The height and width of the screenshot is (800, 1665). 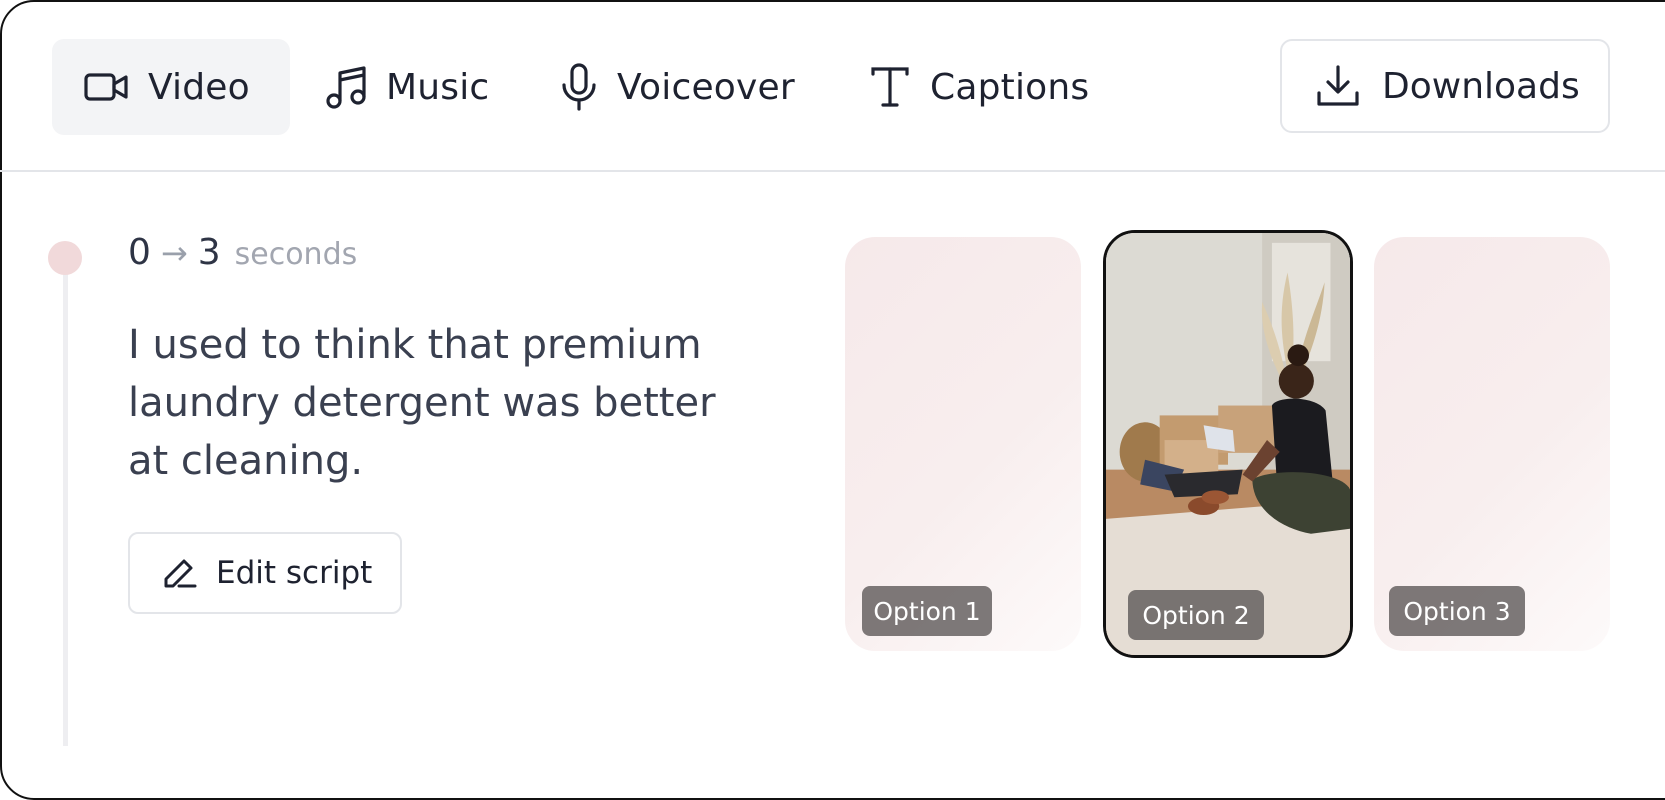 I want to click on downloads-button: Downloads, so click(x=1445, y=86).